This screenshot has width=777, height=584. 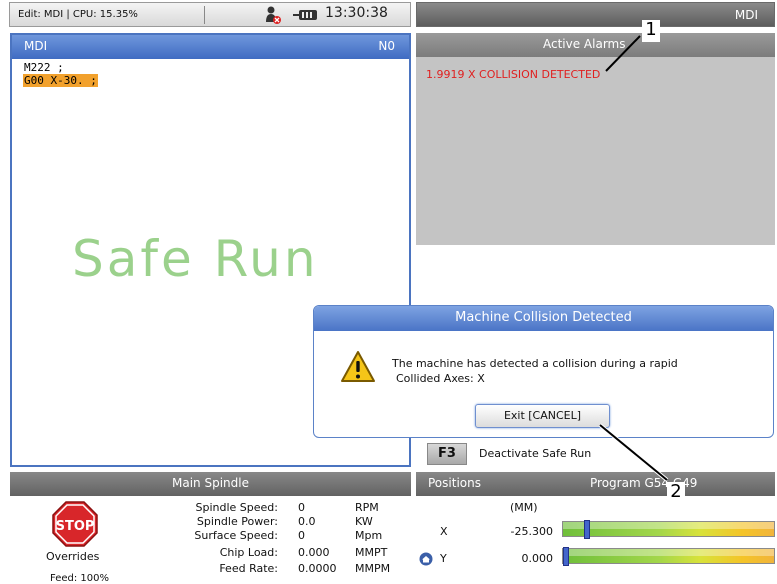 I want to click on mdi-header: MDI N0, so click(x=210, y=47).